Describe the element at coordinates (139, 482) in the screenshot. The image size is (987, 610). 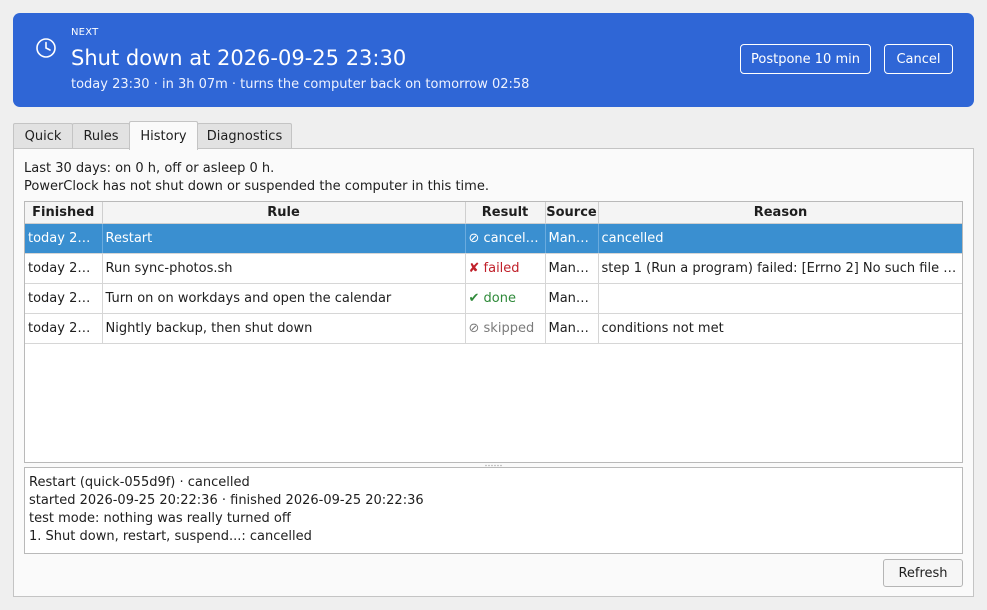
I see `detail-line: Restart (quick-055d9f) · cancelled` at that location.